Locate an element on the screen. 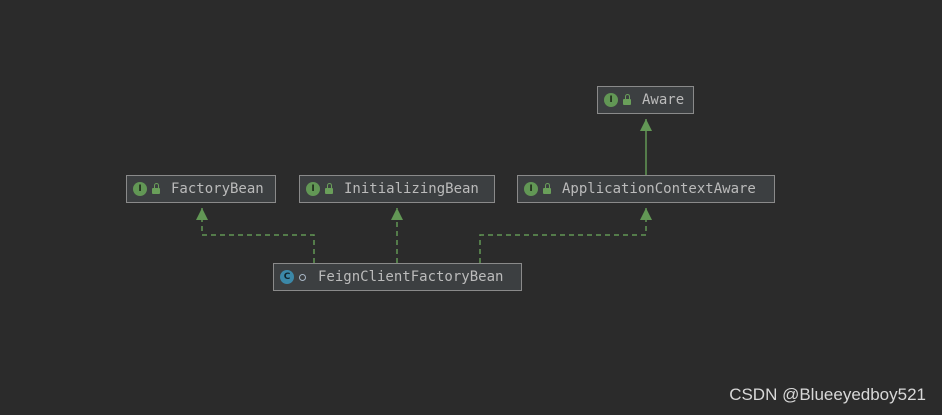 The width and height of the screenshot is (942, 415). edge-feignclientfactorybean-implements-applicationcontextaware is located at coordinates (563, 235).